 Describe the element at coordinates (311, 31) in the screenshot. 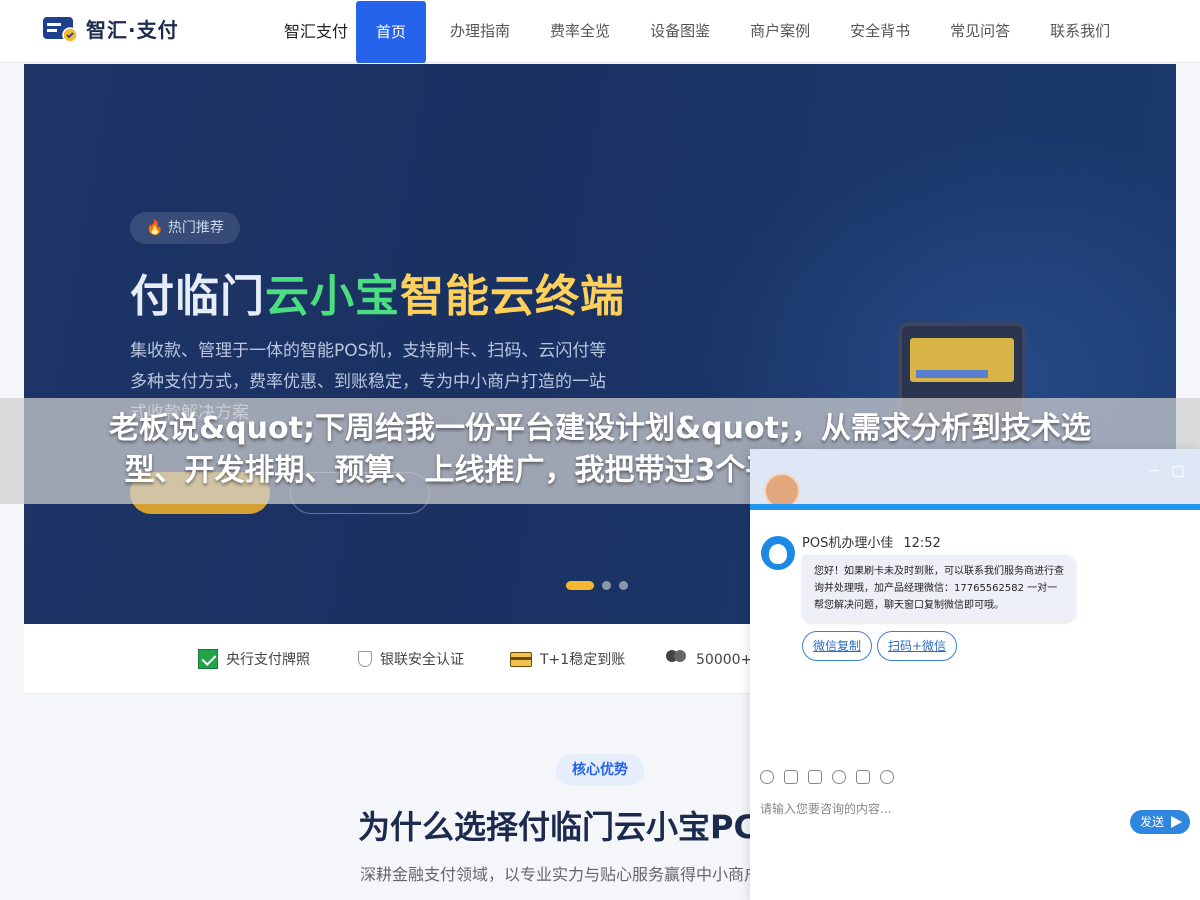

I see `nav-brand-link: 智汇支付` at that location.